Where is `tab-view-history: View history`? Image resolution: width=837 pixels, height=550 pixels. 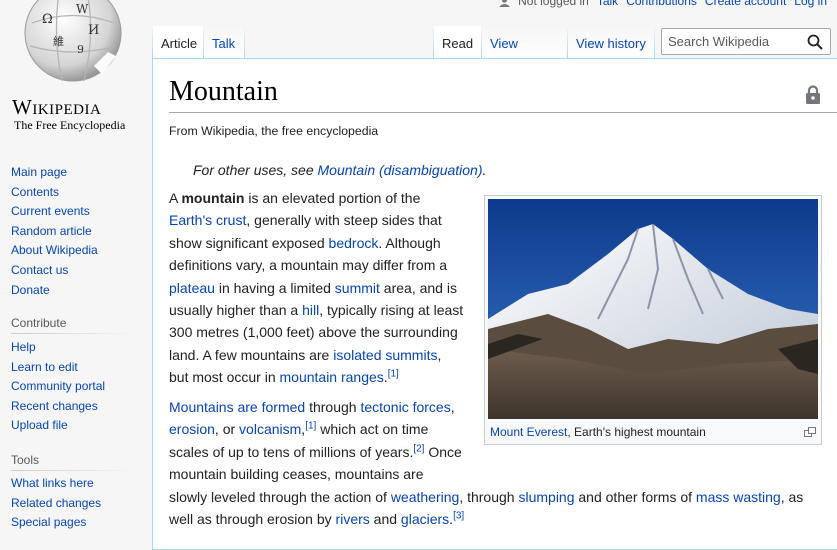
tab-view-history: View history is located at coordinates (611, 42).